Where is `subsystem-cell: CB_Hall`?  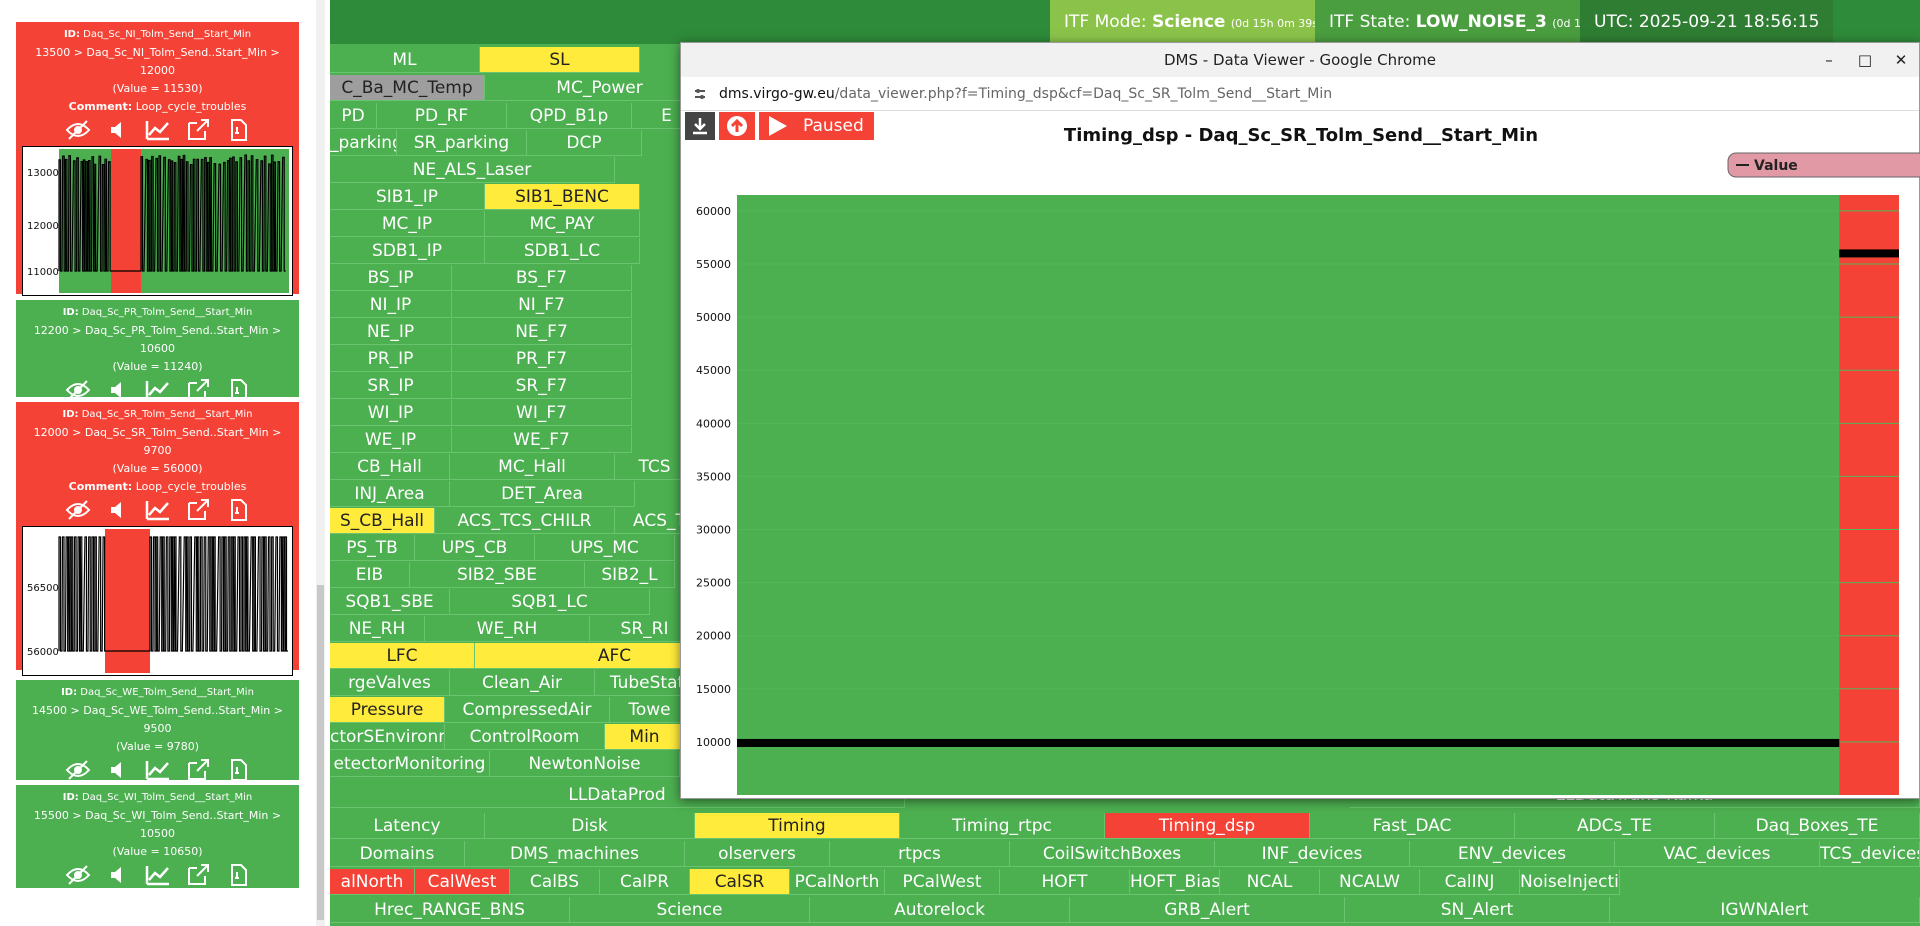 subsystem-cell: CB_Hall is located at coordinates (390, 467).